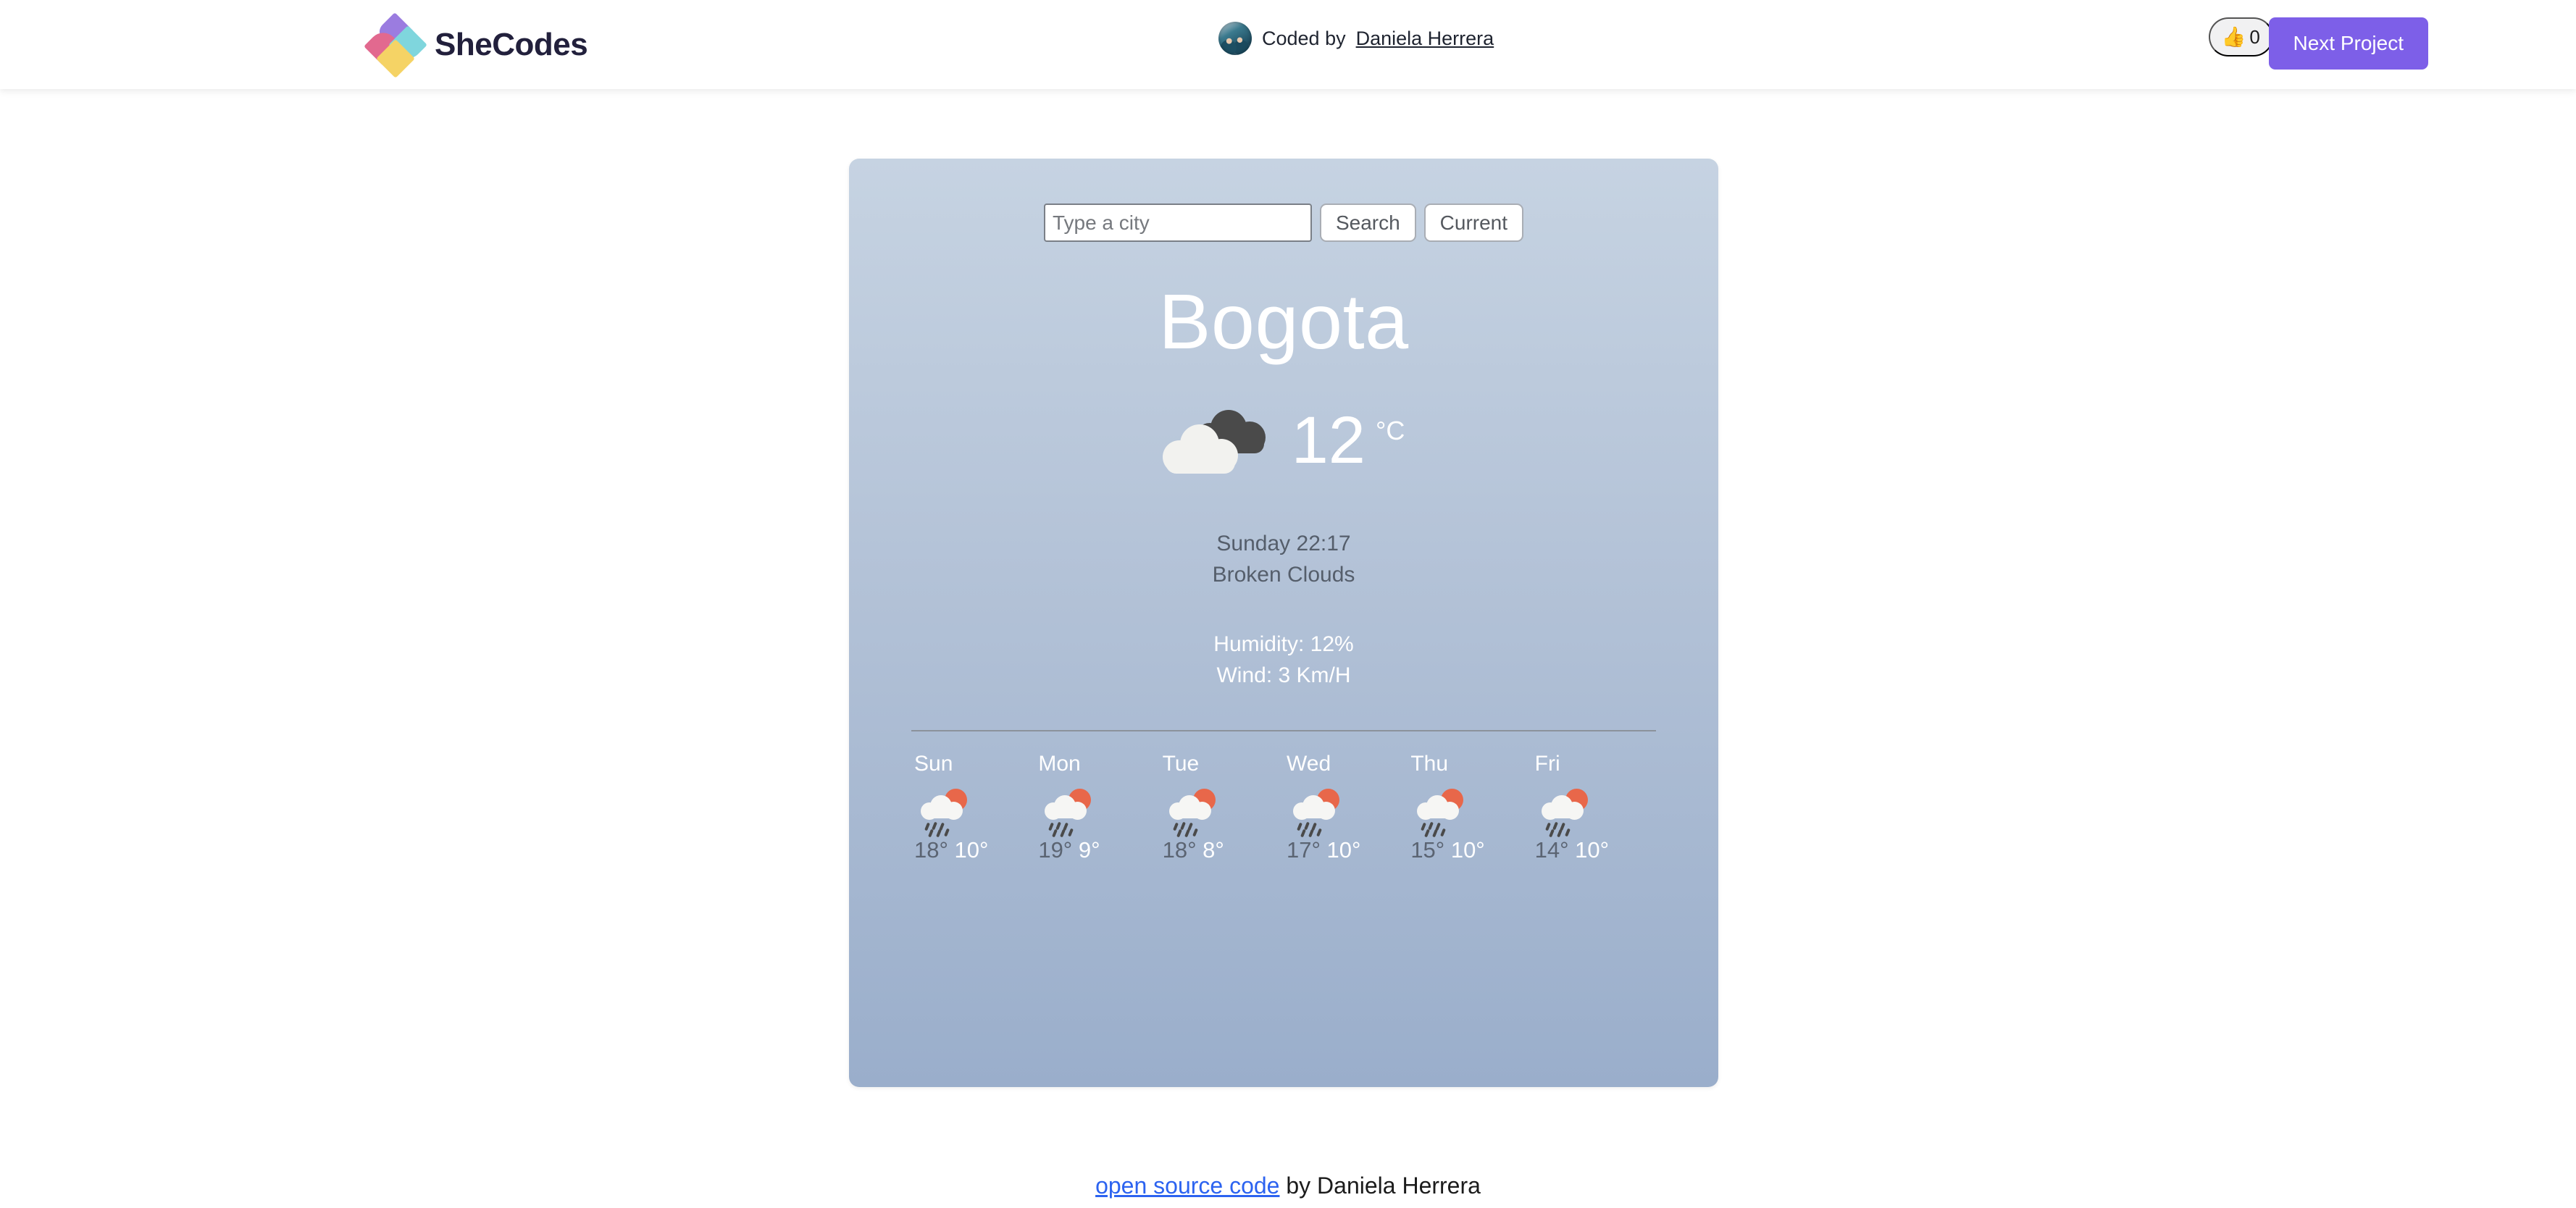 The image size is (2576, 1208). I want to click on current-details: Humidity: 12% Wind: 3 Km/H, so click(1283, 660).